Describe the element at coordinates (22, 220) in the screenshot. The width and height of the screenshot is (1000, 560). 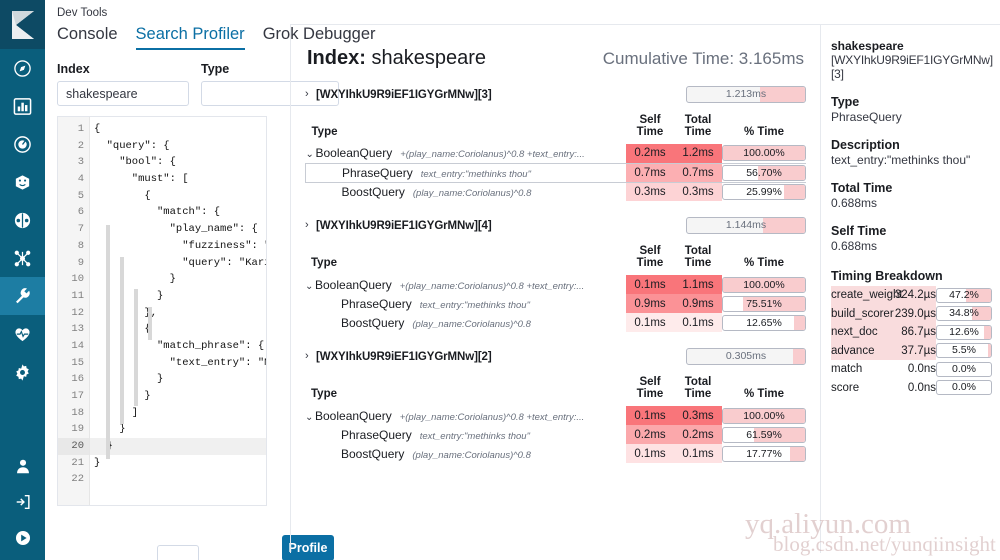
I see `sidebar-item-graph` at that location.